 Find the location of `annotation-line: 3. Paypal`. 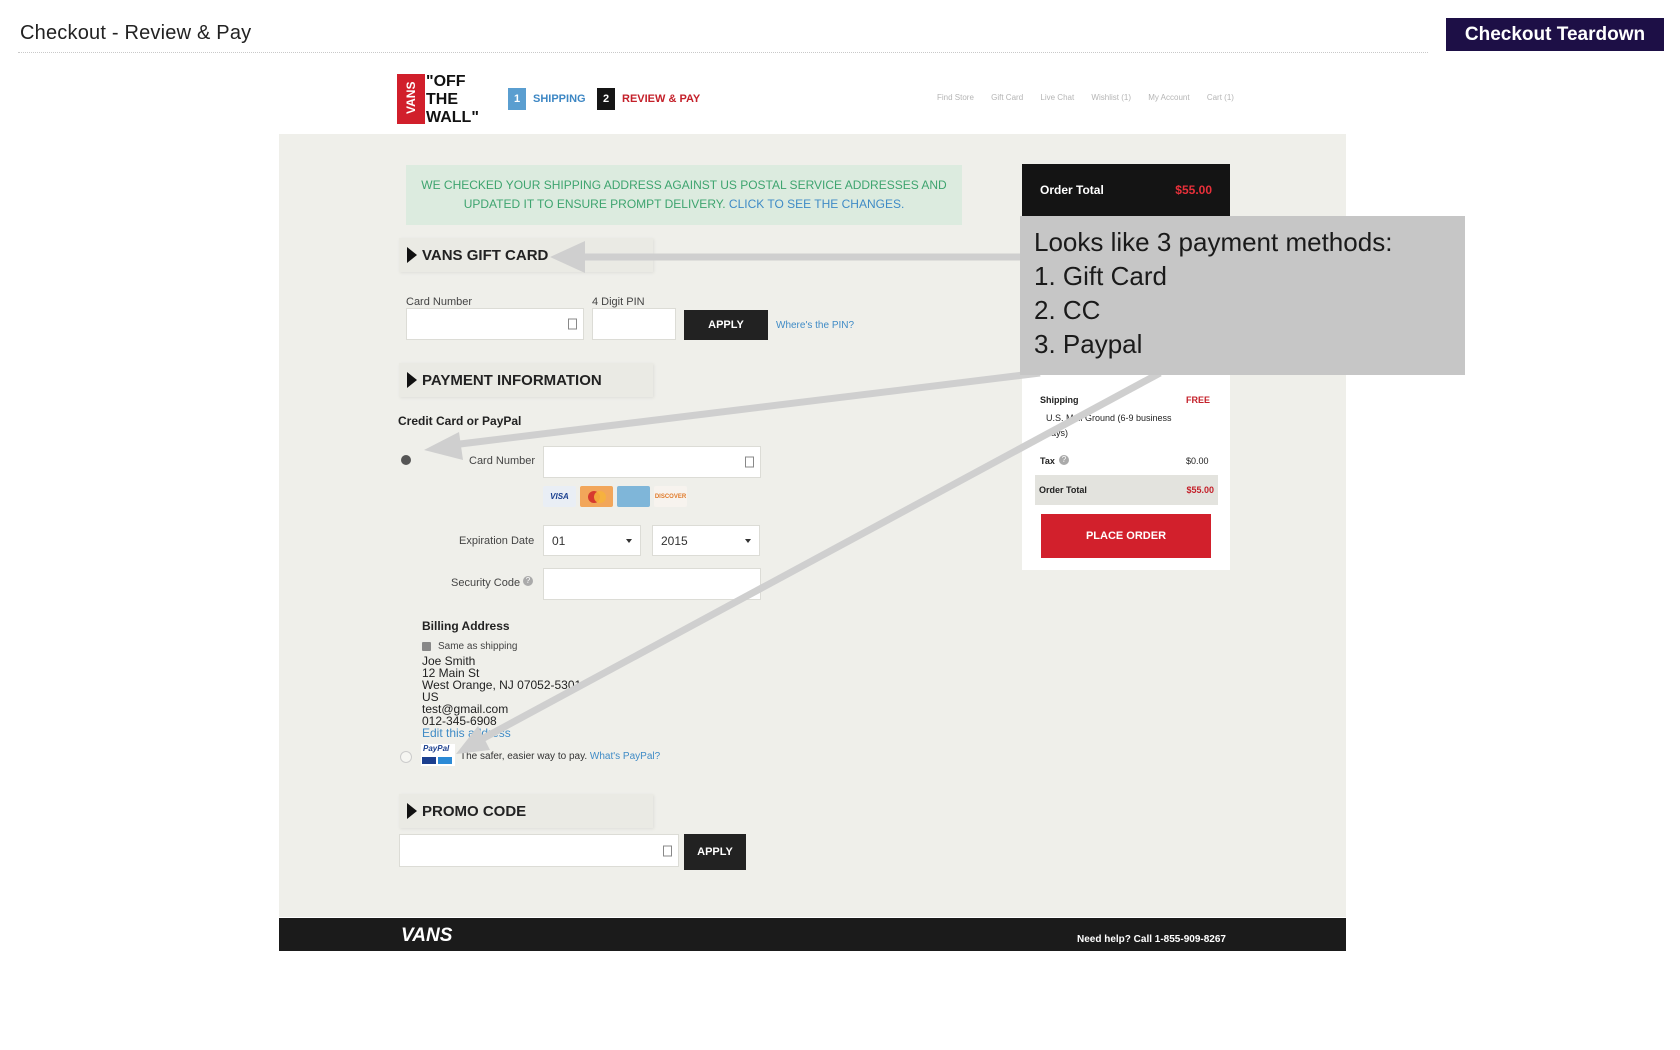

annotation-line: 3. Paypal is located at coordinates (1088, 344).